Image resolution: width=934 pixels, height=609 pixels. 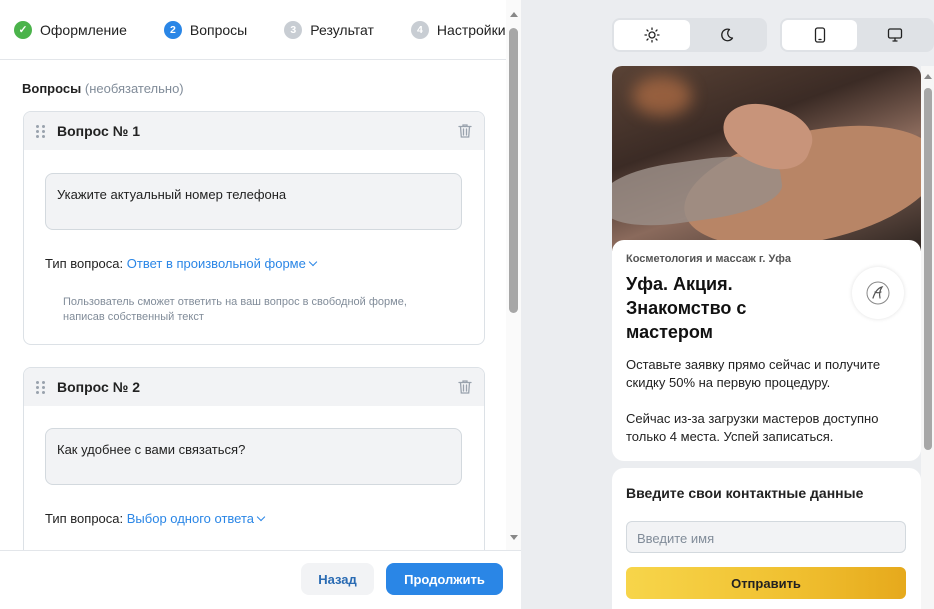 What do you see at coordinates (293, 29) in the screenshot?
I see `step-number: 3` at bounding box center [293, 29].